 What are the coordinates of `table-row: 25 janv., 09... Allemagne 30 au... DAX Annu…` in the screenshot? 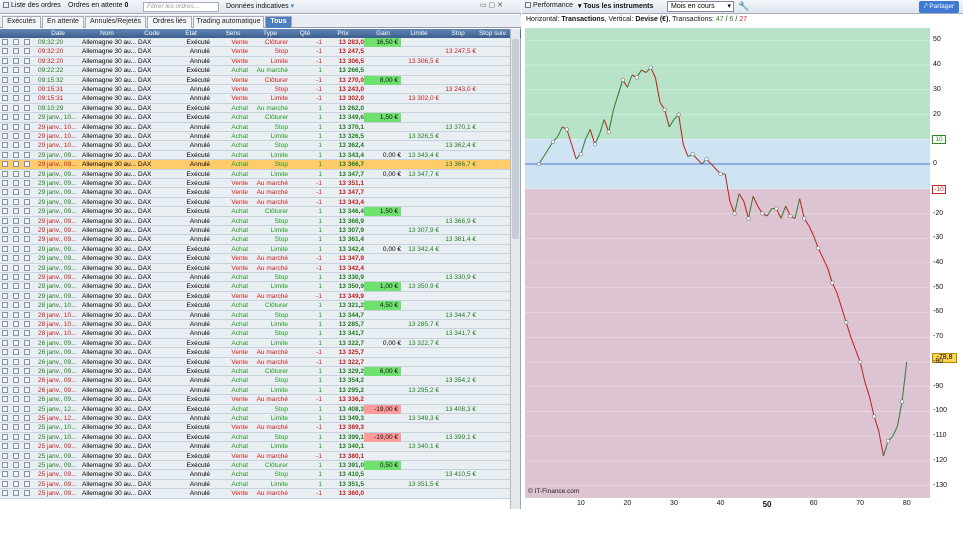 It's located at (255, 447).